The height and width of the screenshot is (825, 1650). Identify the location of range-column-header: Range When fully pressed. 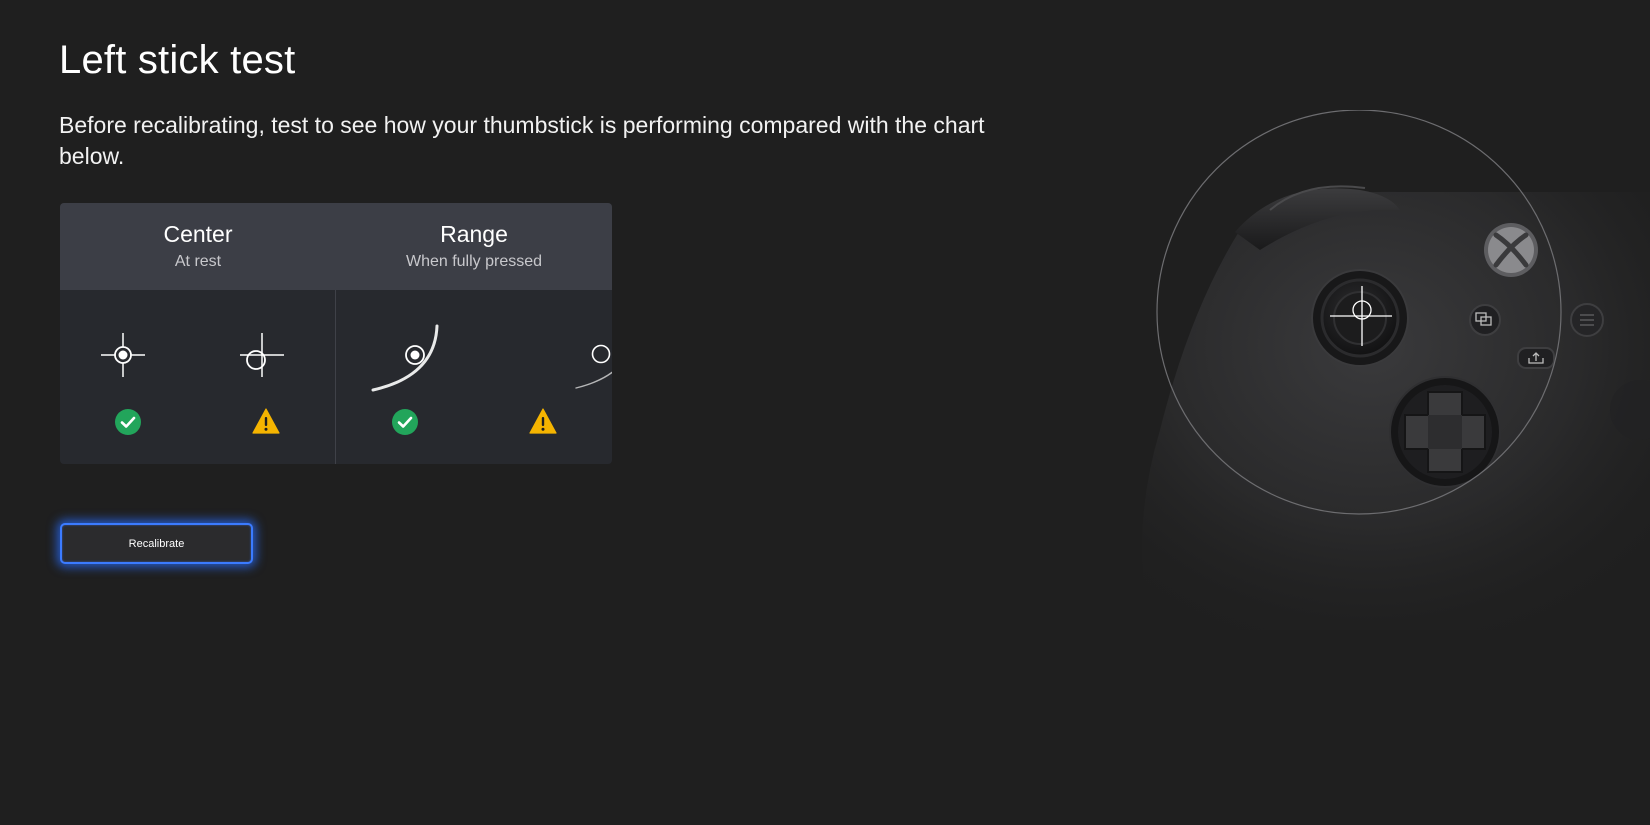
(474, 246).